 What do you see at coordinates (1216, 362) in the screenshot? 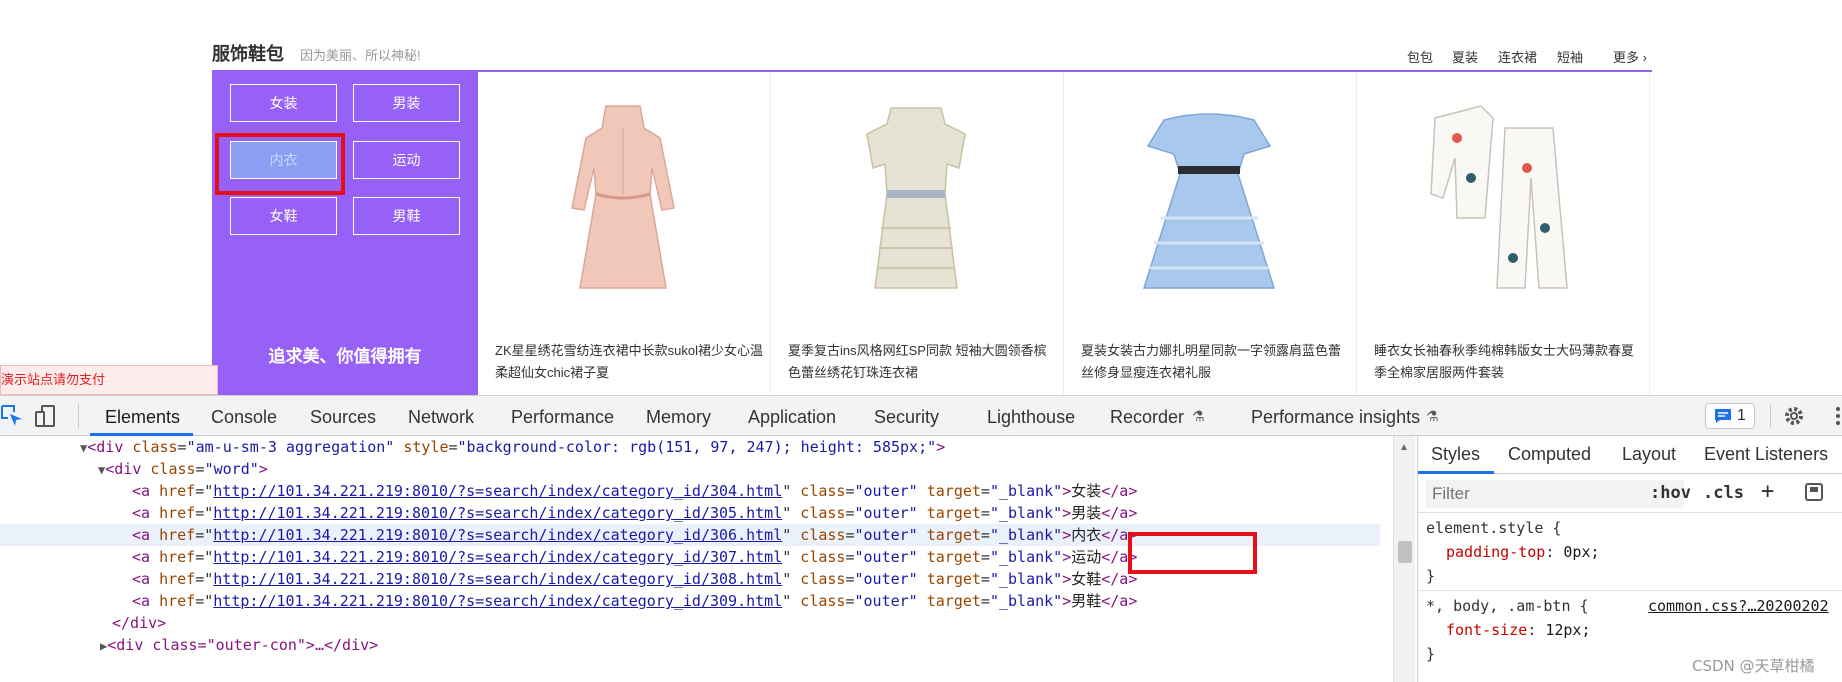
I see `product-name: 夏装女装古力娜扎明星同款一字领露肩蓝色蕾丝修身显瘦连衣裙礼服` at bounding box center [1216, 362].